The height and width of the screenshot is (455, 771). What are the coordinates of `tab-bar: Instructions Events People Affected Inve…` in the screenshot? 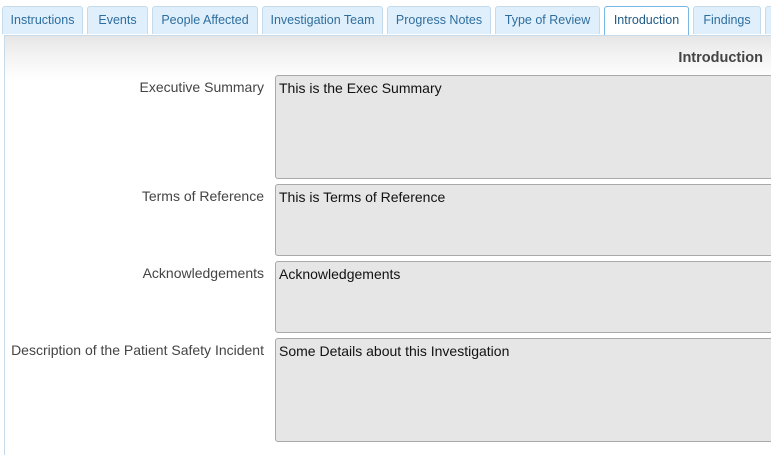 It's located at (385, 18).